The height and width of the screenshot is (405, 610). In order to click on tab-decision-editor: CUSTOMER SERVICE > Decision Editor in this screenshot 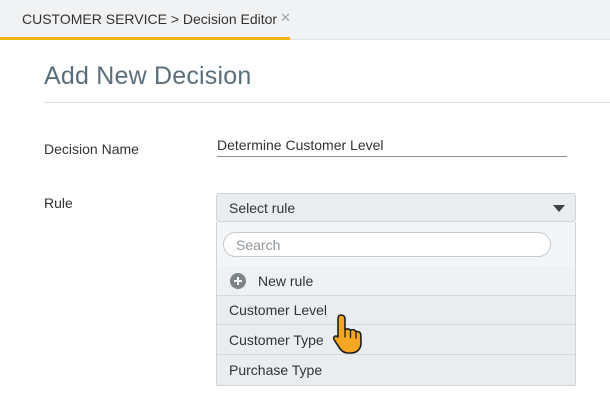, I will do `click(145, 20)`.